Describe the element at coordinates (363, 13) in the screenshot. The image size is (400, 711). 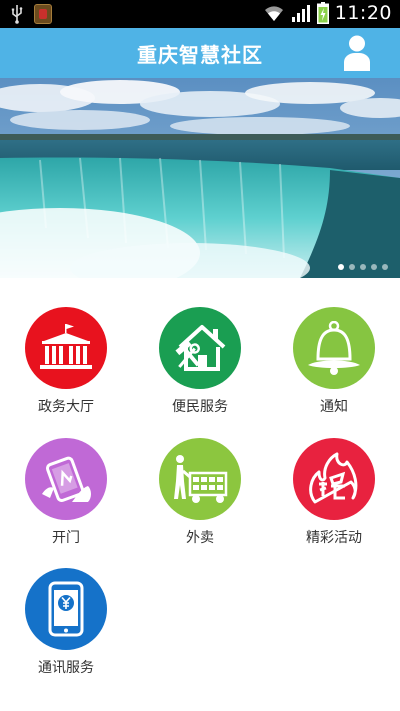
I see `clock: 11:20` at that location.